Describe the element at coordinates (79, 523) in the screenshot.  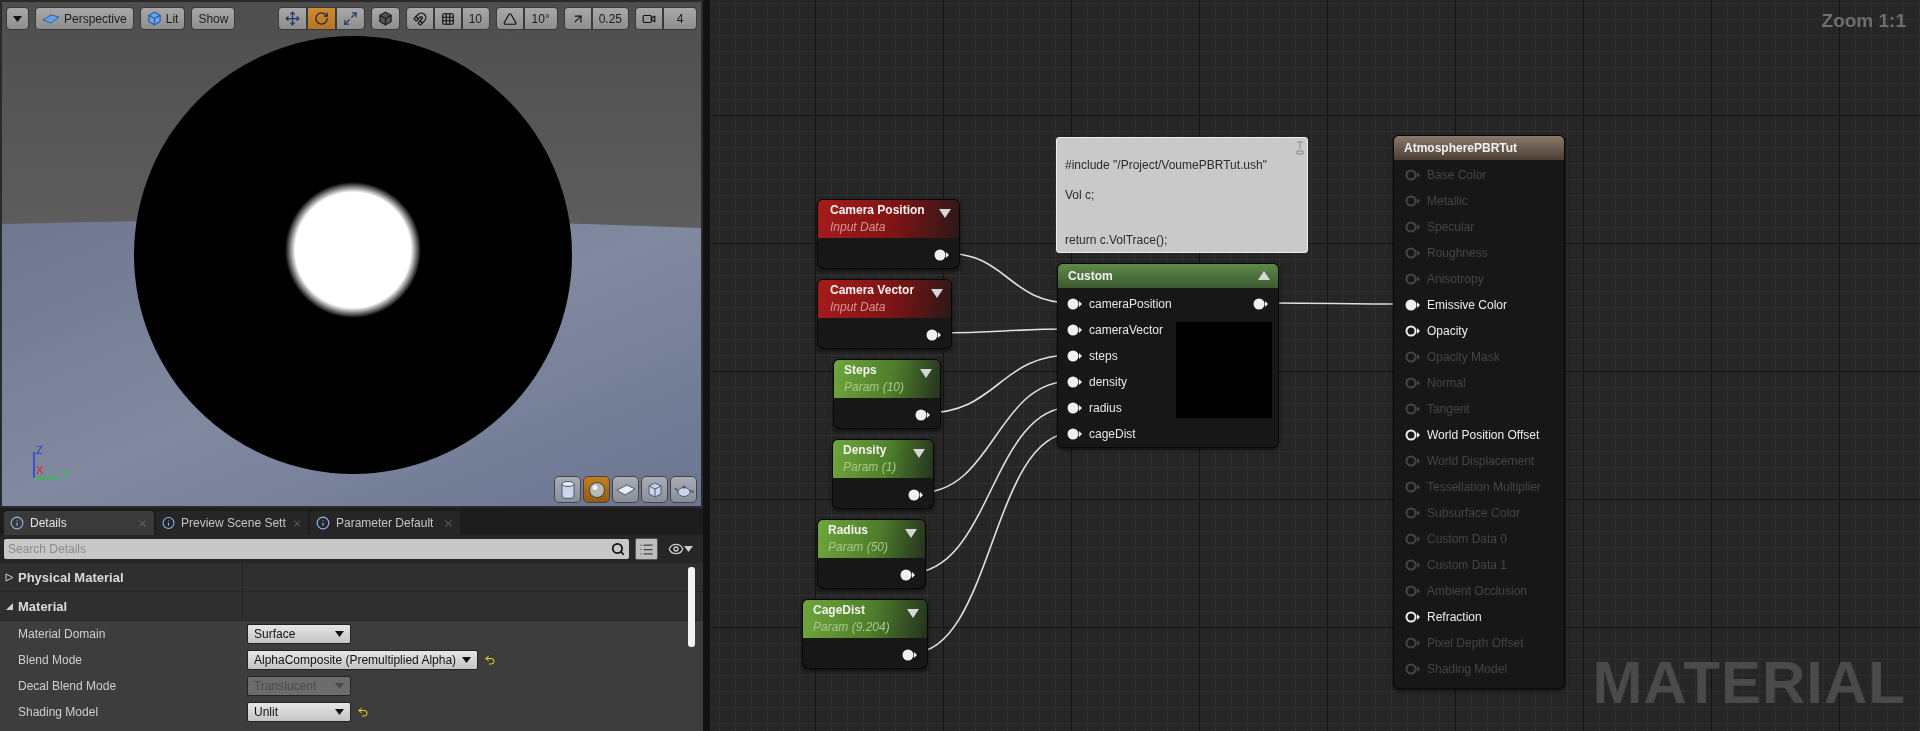
I see `panel-tab: Details` at that location.